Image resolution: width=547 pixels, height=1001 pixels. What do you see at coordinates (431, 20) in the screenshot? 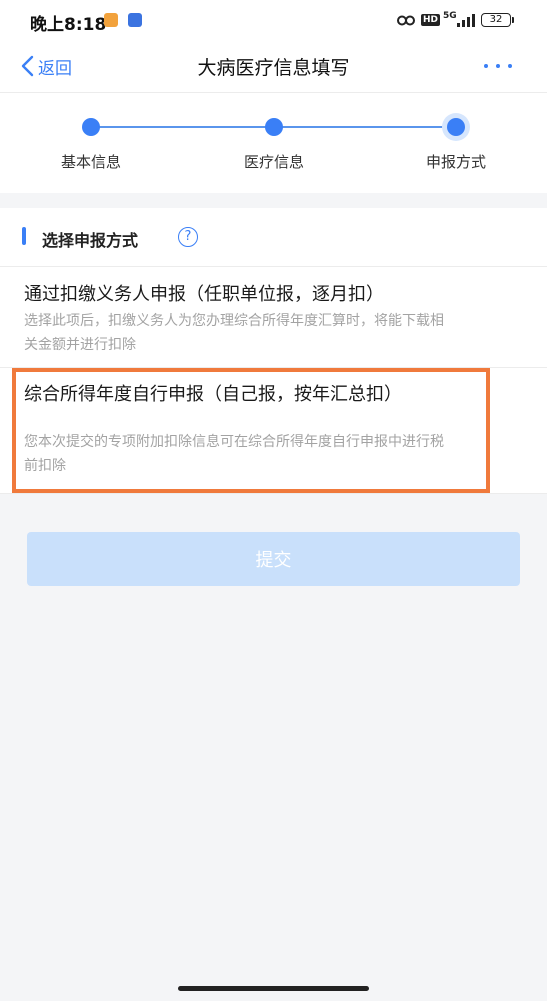
I see `hd-badge: HD` at bounding box center [431, 20].